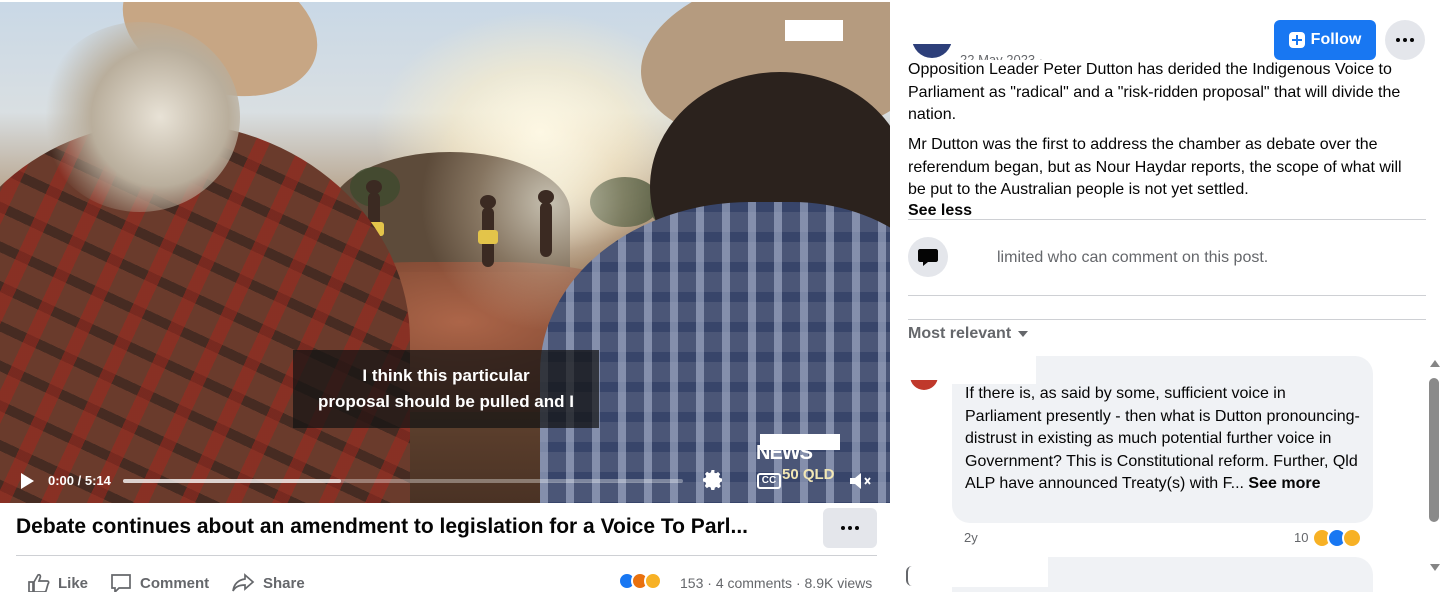 This screenshot has height=592, width=1446. What do you see at coordinates (924, 376) in the screenshot?
I see `commenter-avatar` at bounding box center [924, 376].